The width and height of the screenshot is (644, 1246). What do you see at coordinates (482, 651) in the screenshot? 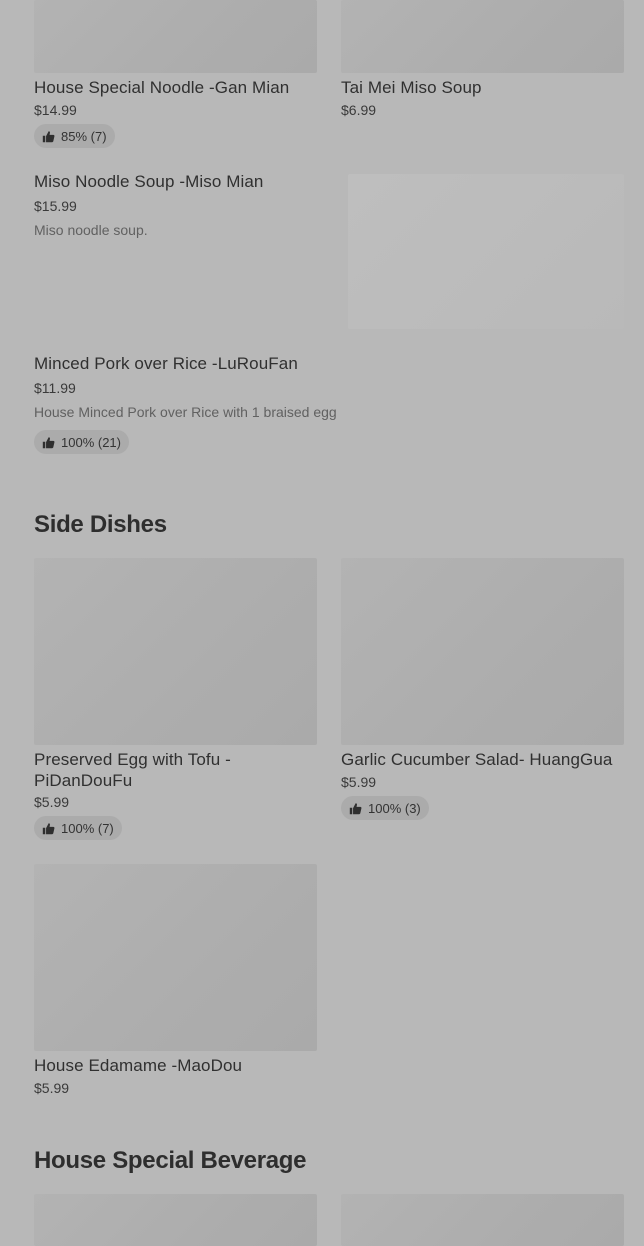
I see `item-image-huanggua` at bounding box center [482, 651].